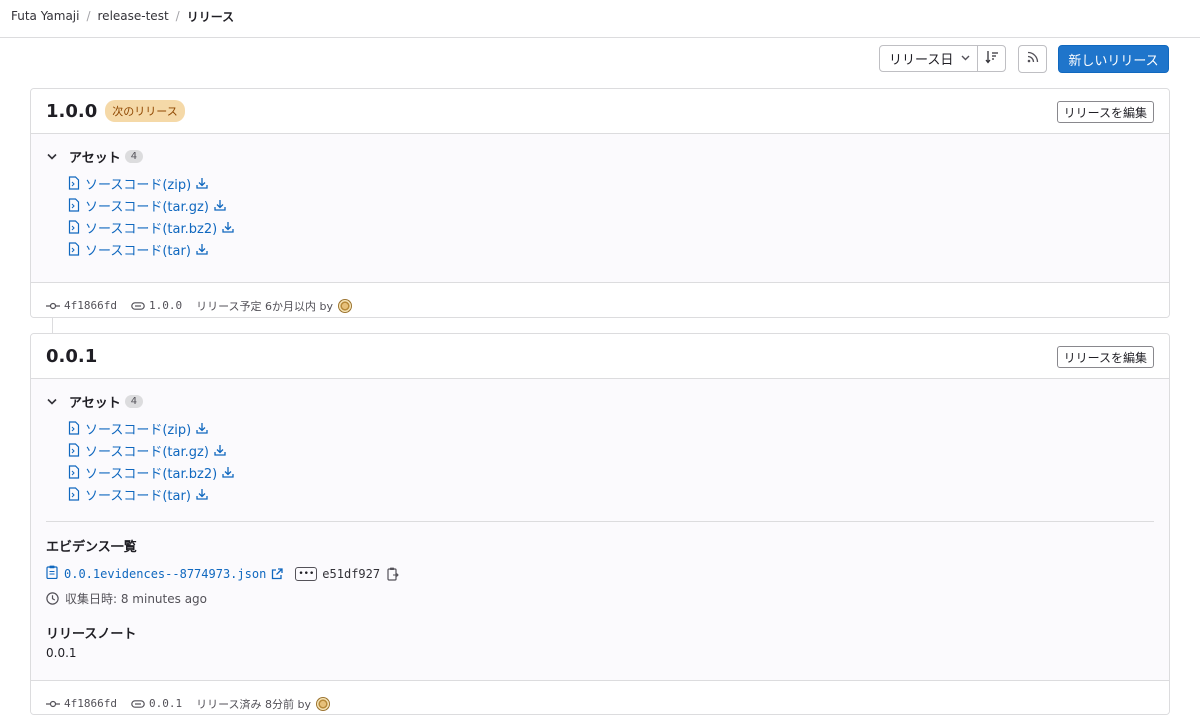  I want to click on evidence-file-link: 0.0.1evidences--8774973.json, so click(165, 574).